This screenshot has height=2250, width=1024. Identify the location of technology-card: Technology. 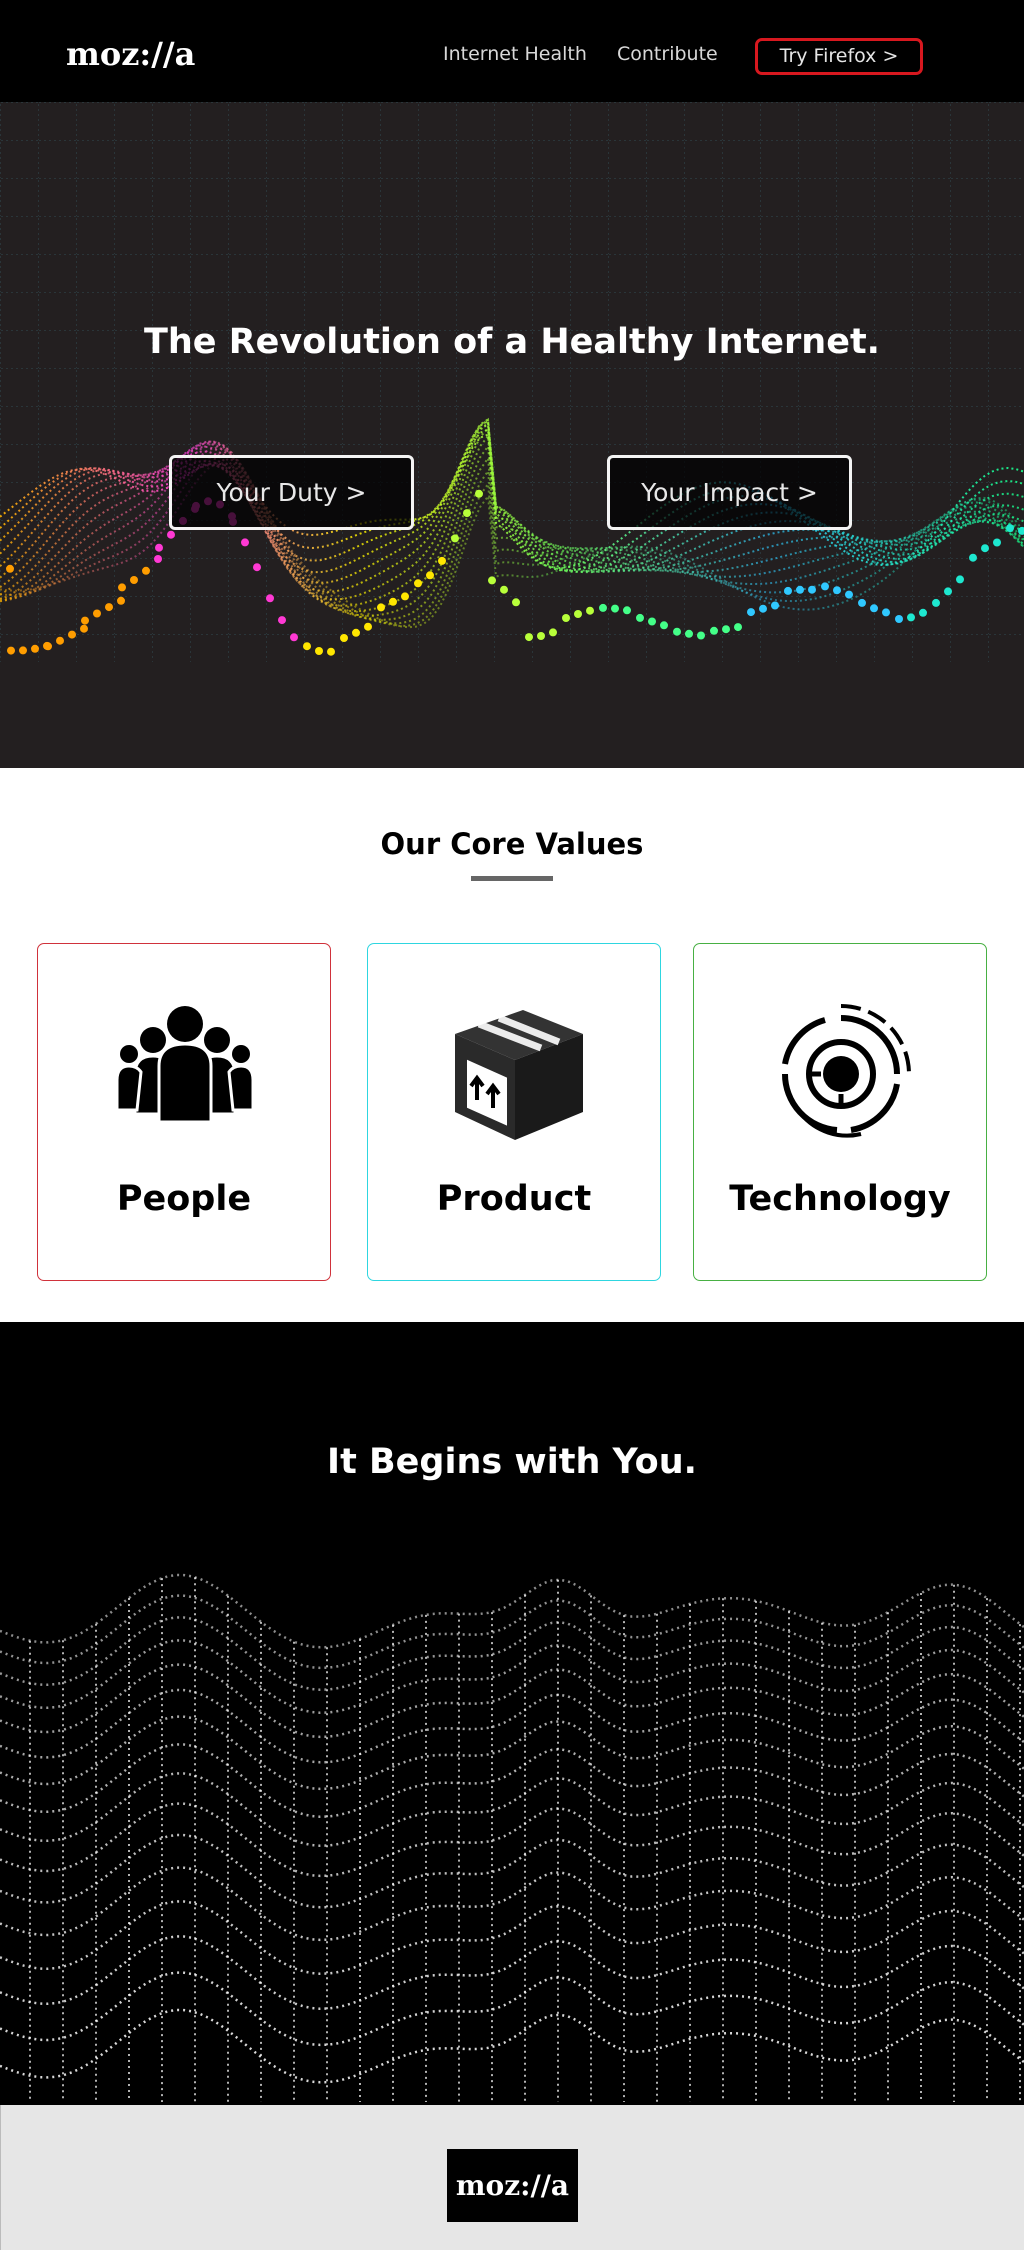
(840, 1112).